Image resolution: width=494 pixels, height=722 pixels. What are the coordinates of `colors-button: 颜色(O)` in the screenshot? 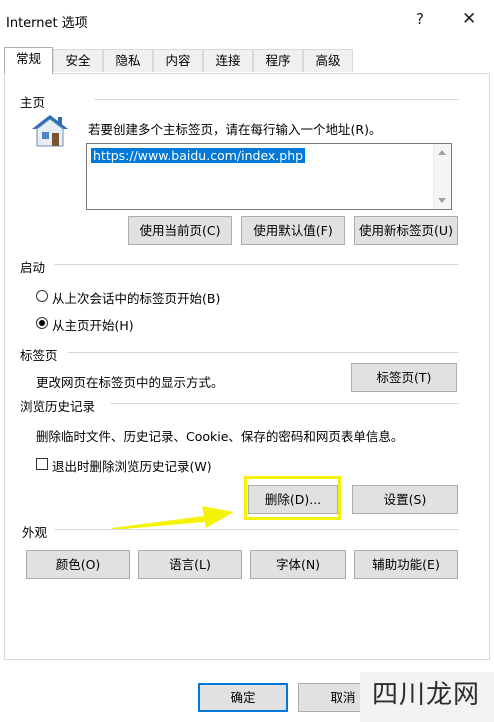 It's located at (78, 564).